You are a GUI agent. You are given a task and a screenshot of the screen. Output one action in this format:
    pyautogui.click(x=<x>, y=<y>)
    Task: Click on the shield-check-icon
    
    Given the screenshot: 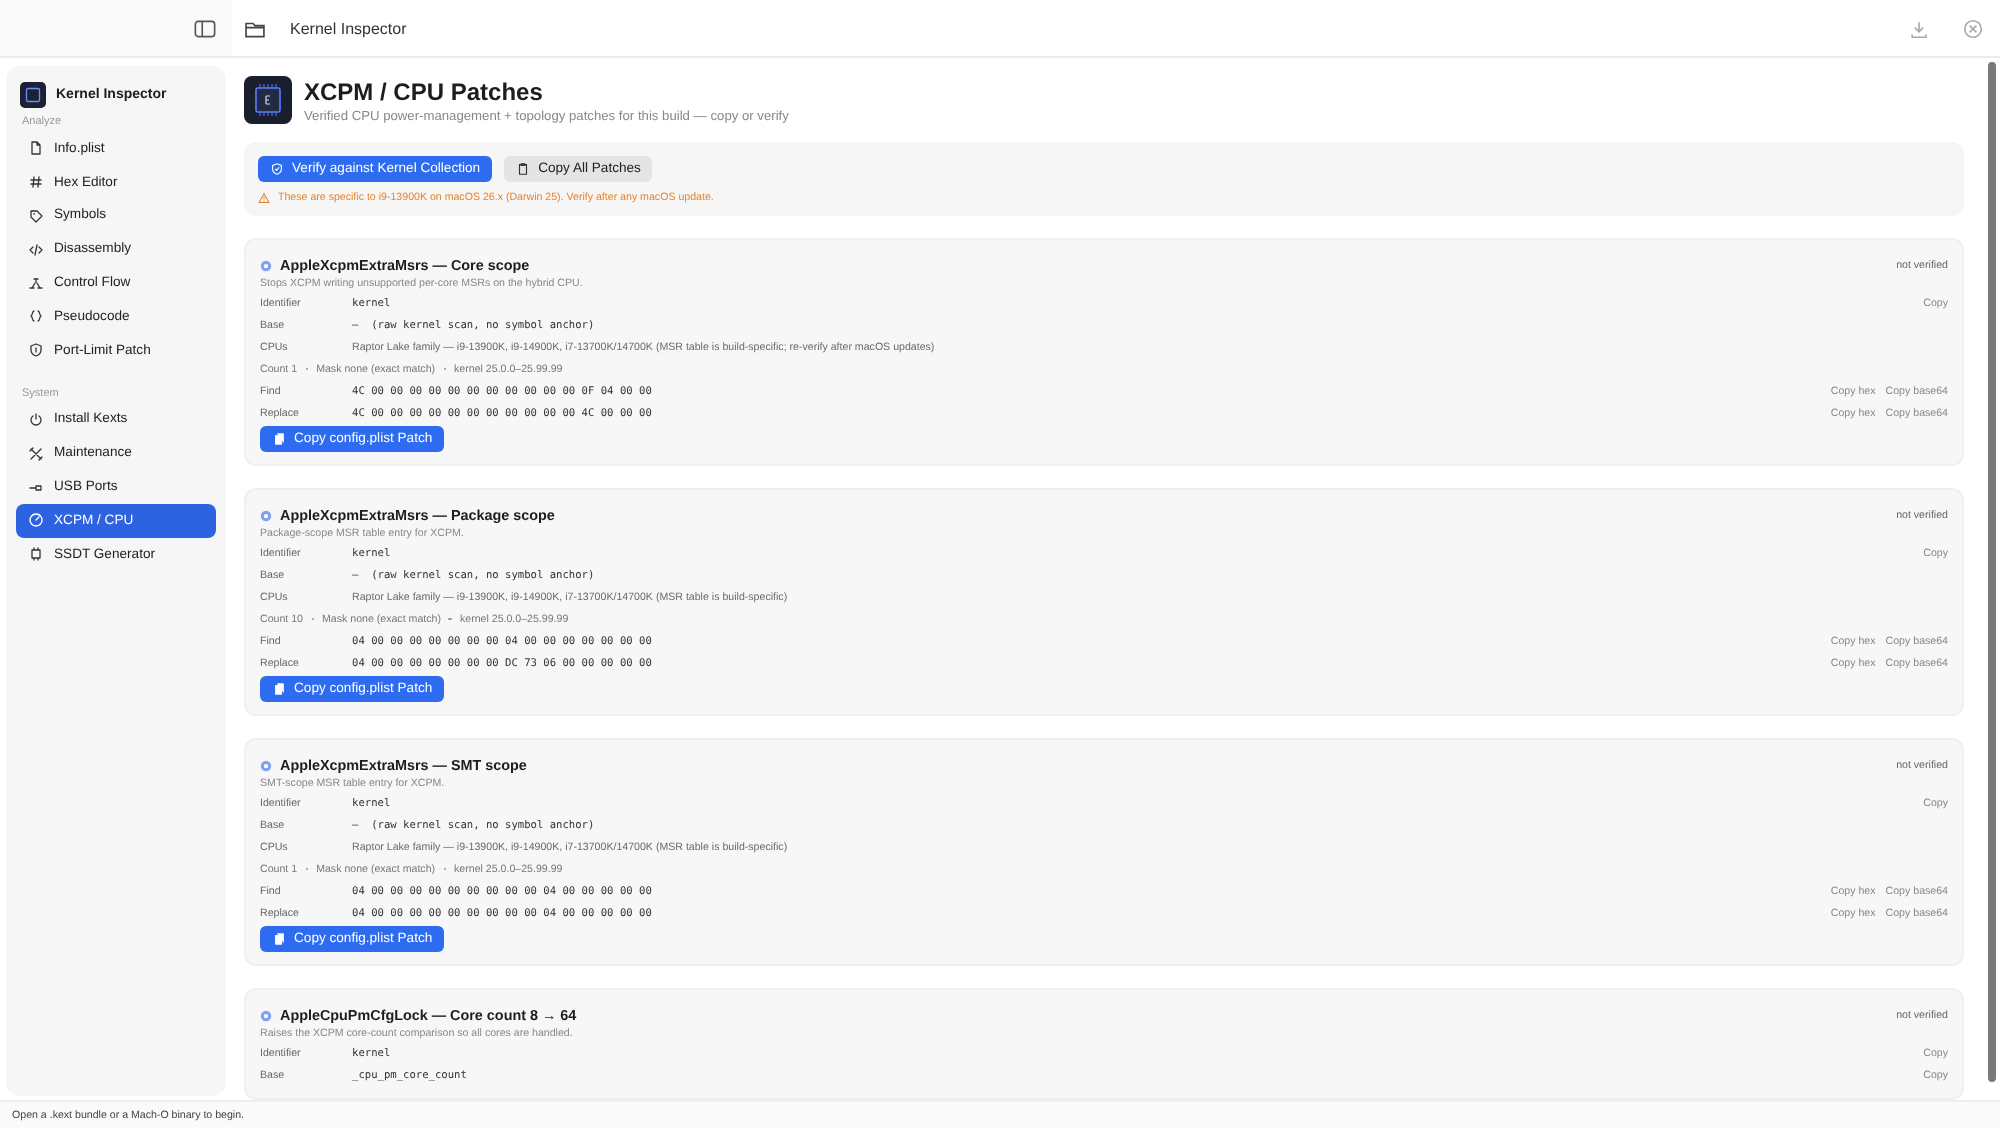 What is the action you would take?
    pyautogui.click(x=277, y=169)
    